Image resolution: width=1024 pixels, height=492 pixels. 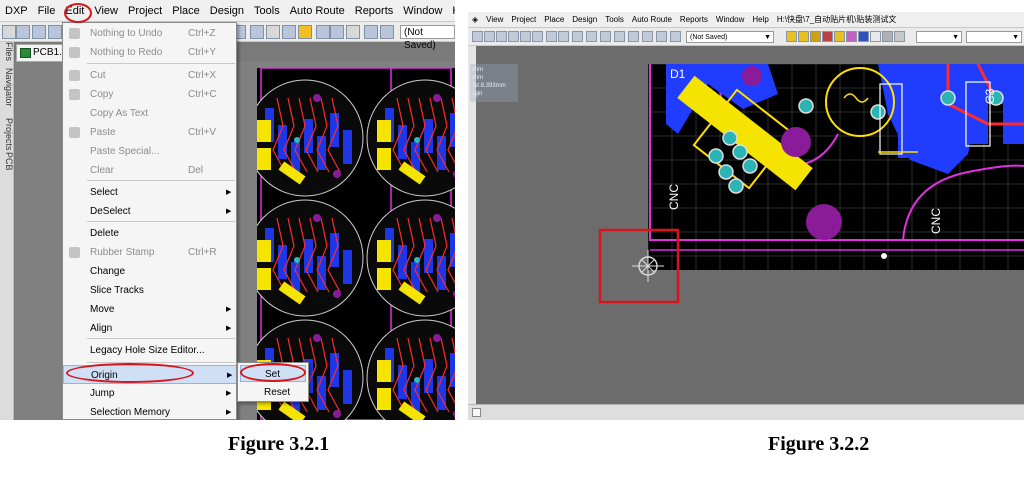 What do you see at coordinates (229, 412) in the screenshot?
I see `submenu-arrow-icon: ▶` at bounding box center [229, 412].